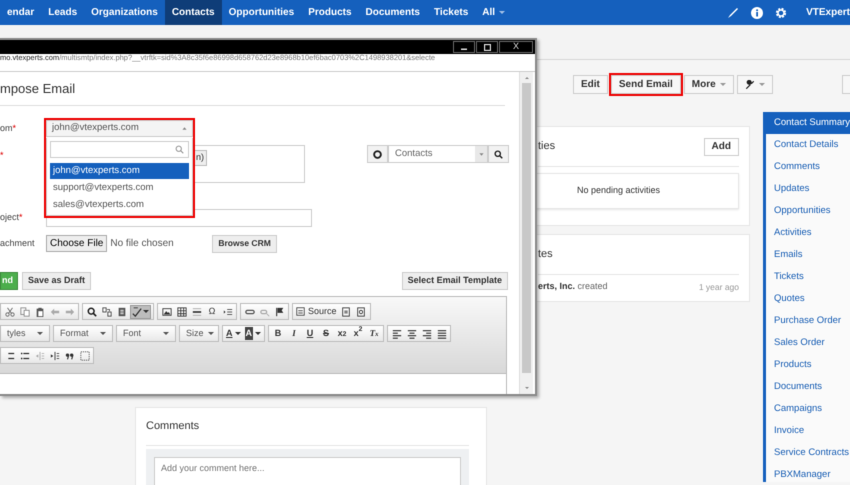 This screenshot has width=850, height=485. I want to click on action-button: Edit, so click(590, 84).